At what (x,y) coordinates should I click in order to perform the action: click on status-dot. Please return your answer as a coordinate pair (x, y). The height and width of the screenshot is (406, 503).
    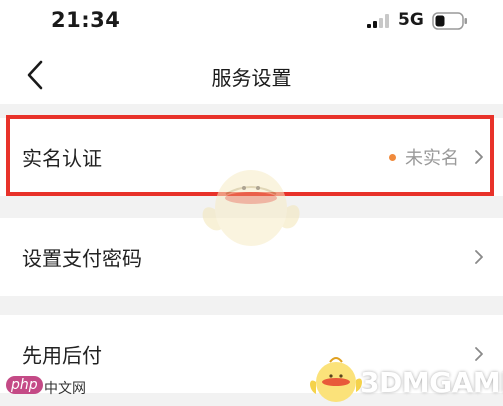
    Looking at the image, I should click on (392, 157).